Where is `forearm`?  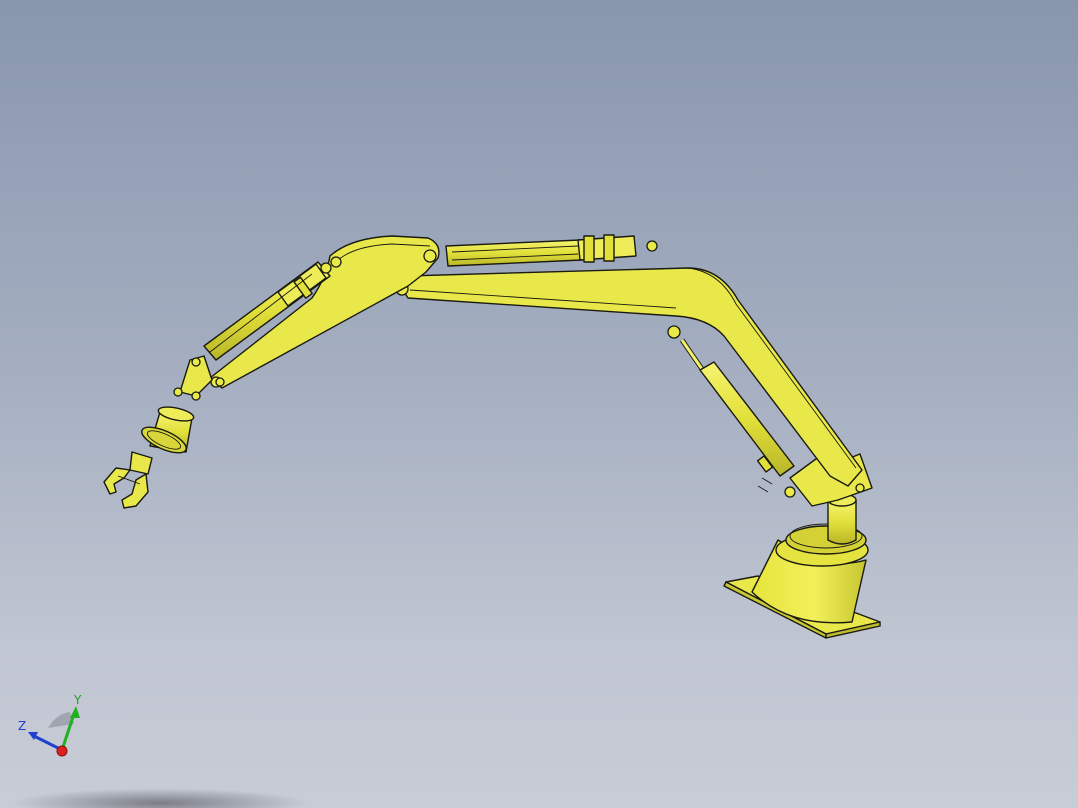 forearm is located at coordinates (324, 312).